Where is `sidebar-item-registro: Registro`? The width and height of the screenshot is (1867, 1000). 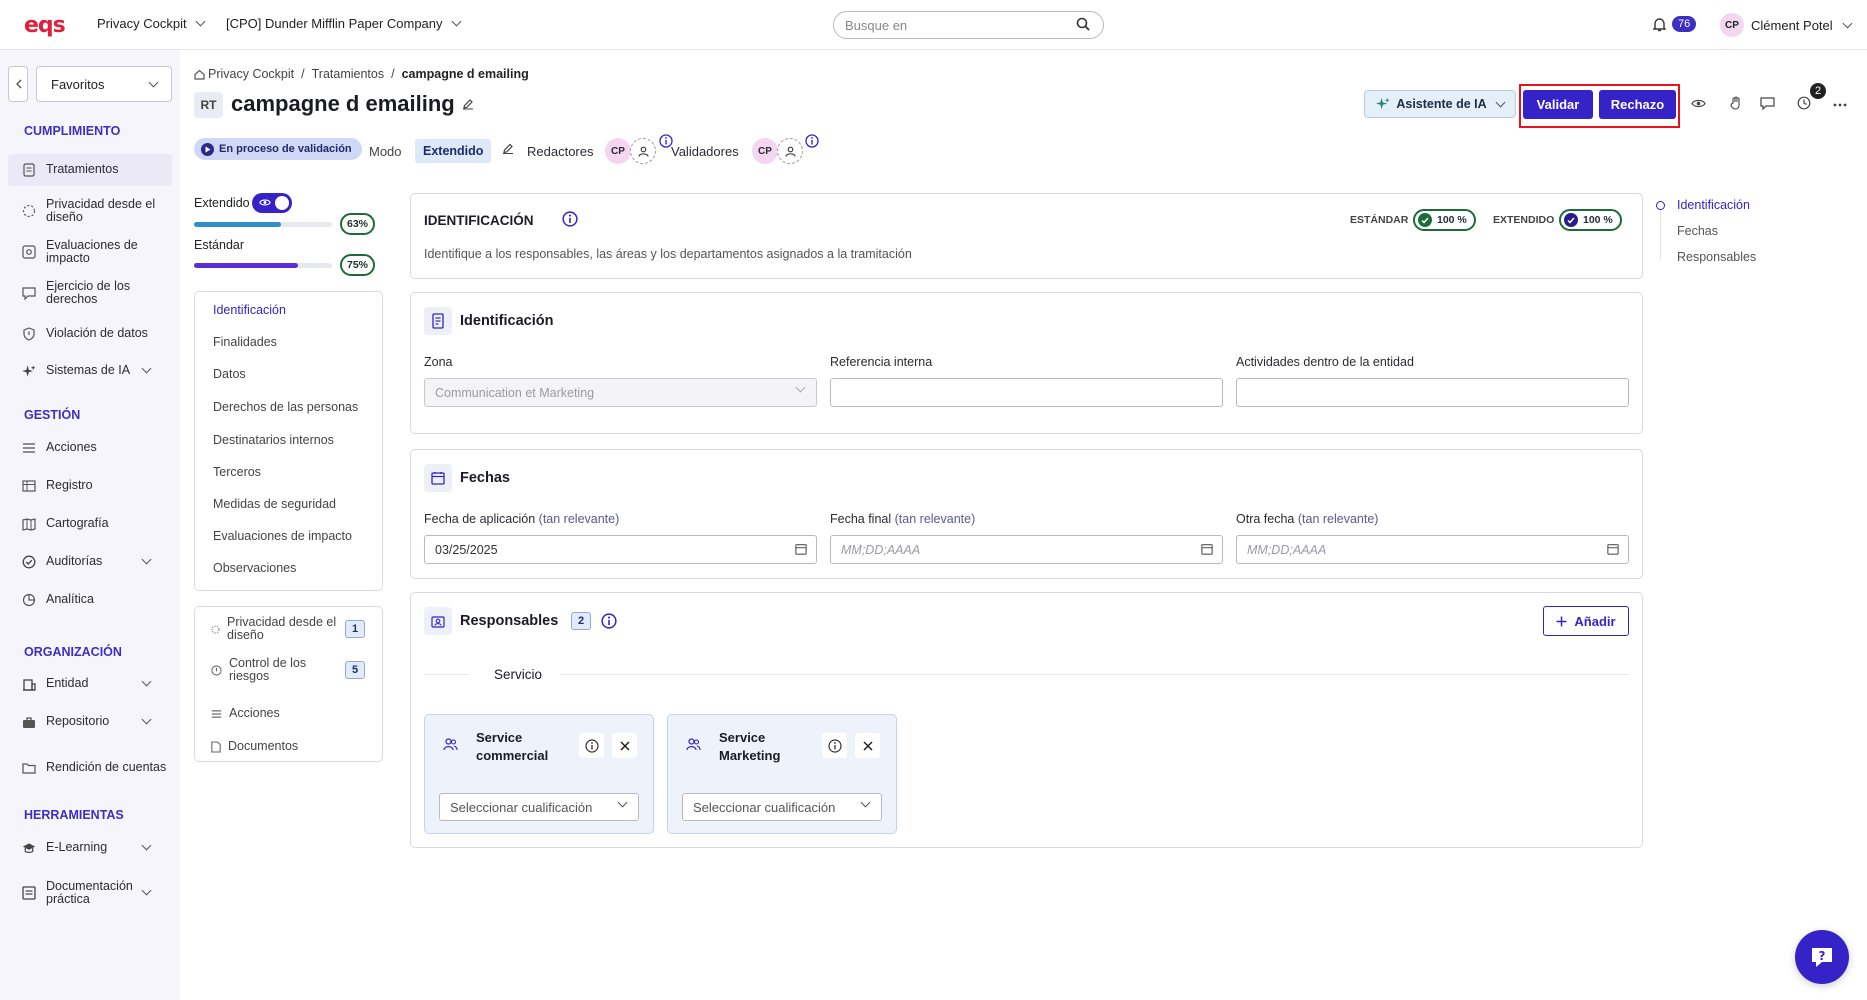
sidebar-item-registro: Registro is located at coordinates (90, 486).